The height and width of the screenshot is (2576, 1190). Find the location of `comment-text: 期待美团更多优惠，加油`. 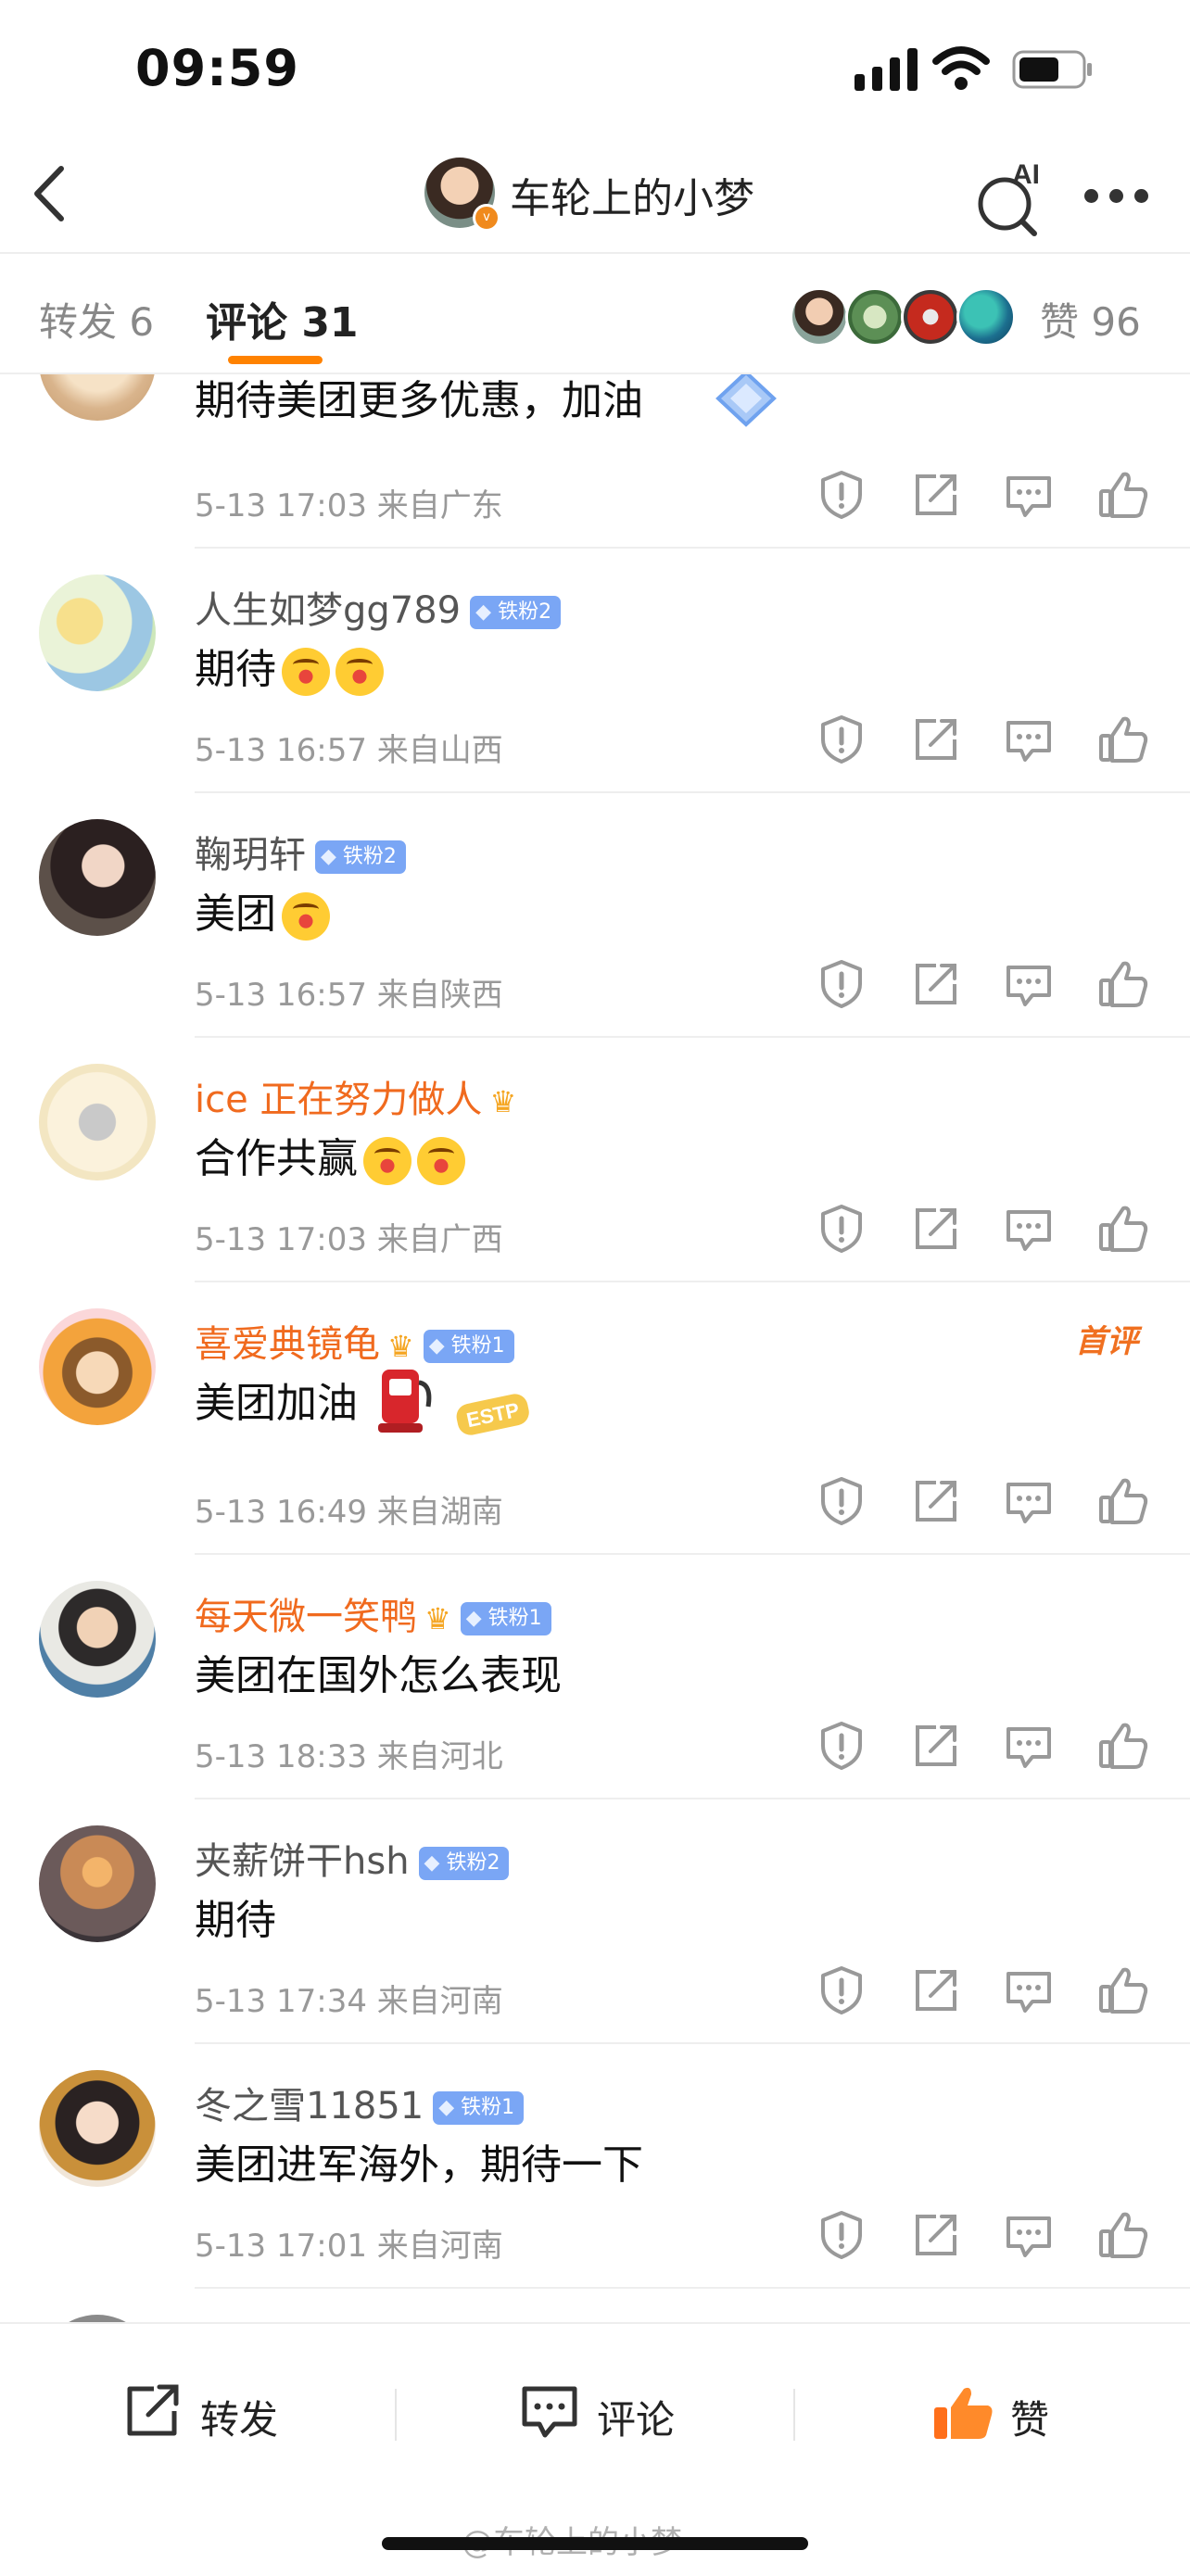

comment-text: 期待美团更多优惠，加油 is located at coordinates (419, 399).